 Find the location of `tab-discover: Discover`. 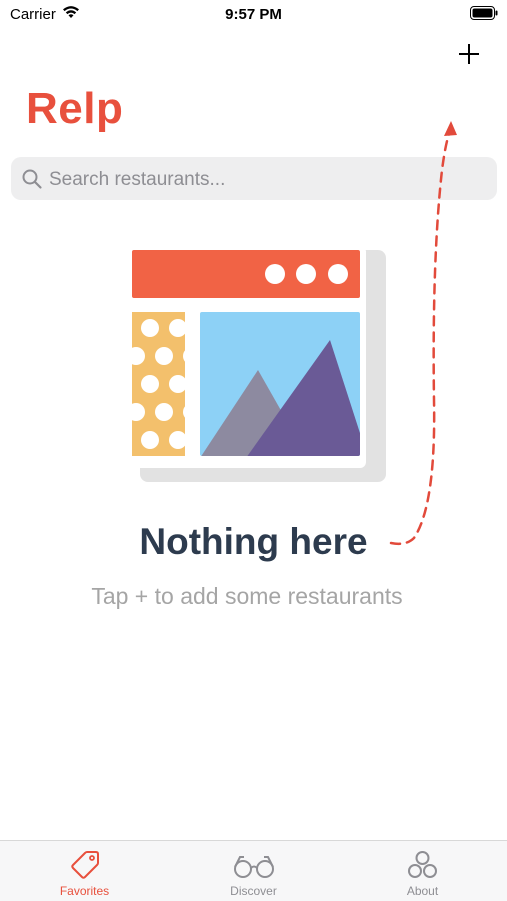

tab-discover: Discover is located at coordinates (253, 871).